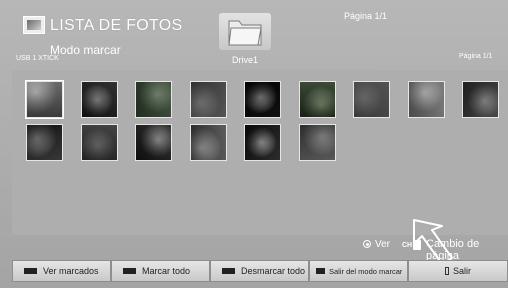  What do you see at coordinates (366, 16) in the screenshot?
I see `page-indicator: Página 1/1` at bounding box center [366, 16].